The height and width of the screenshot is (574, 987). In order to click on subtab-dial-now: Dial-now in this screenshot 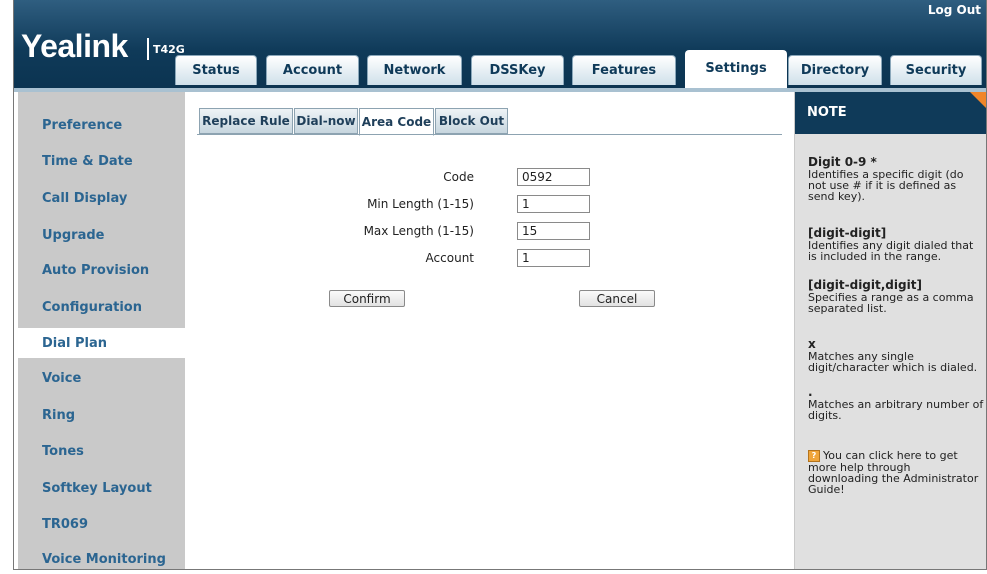, I will do `click(326, 121)`.